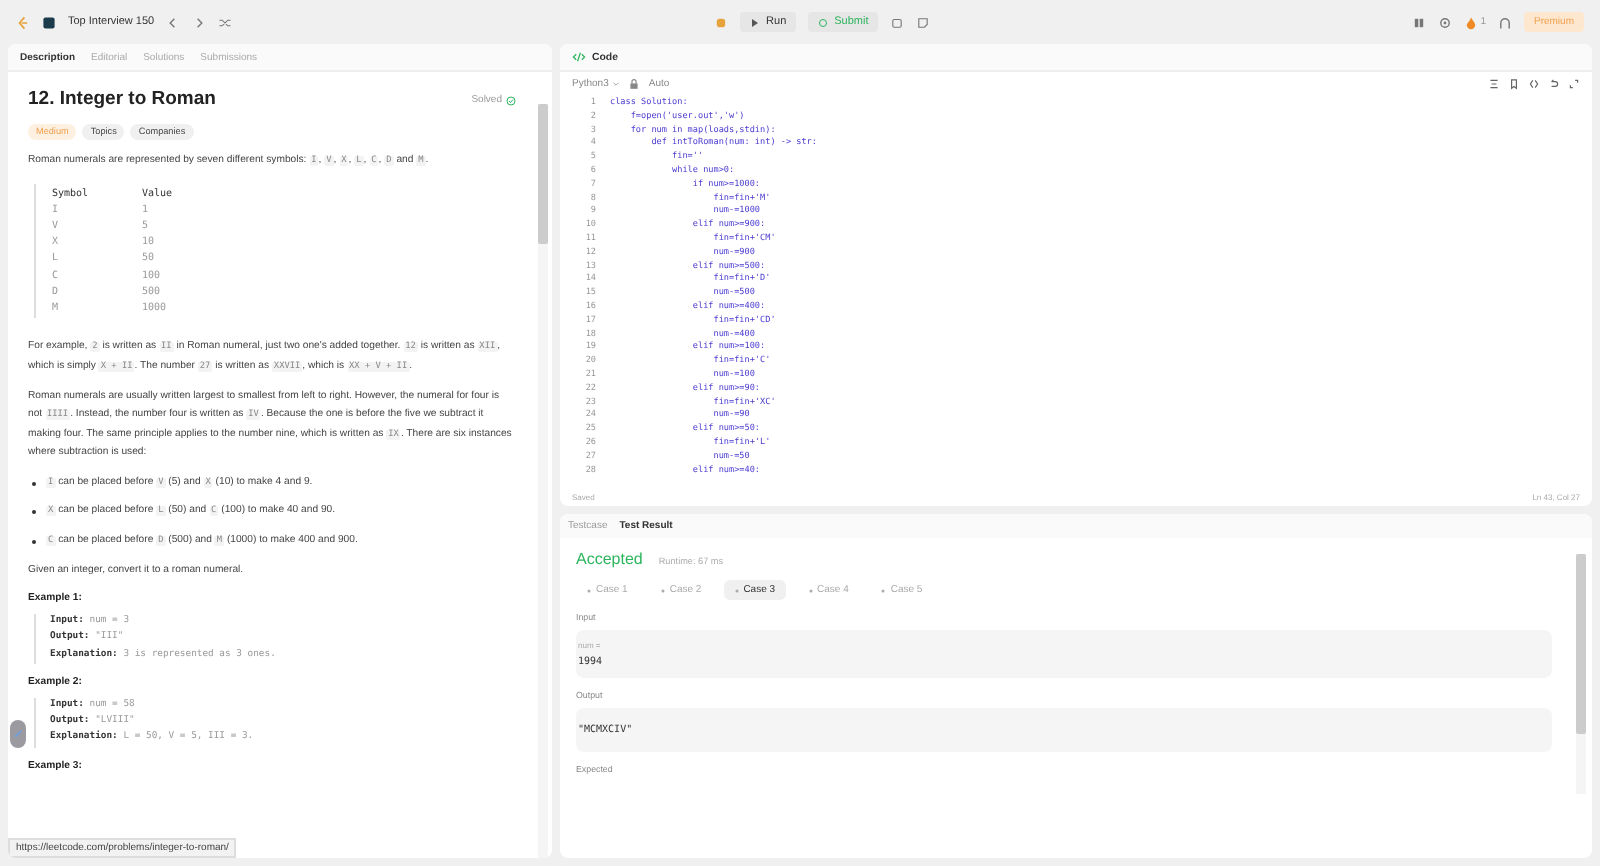 The width and height of the screenshot is (1600, 866). Describe the element at coordinates (634, 84) in the screenshot. I see `lock-icon` at that location.